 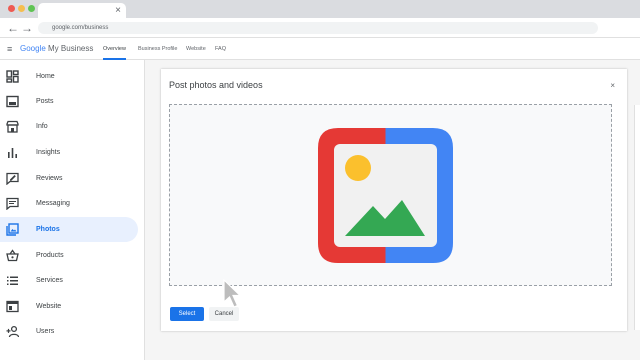 I want to click on browser-toolbar: ← → google.com/business, so click(x=320, y=28).